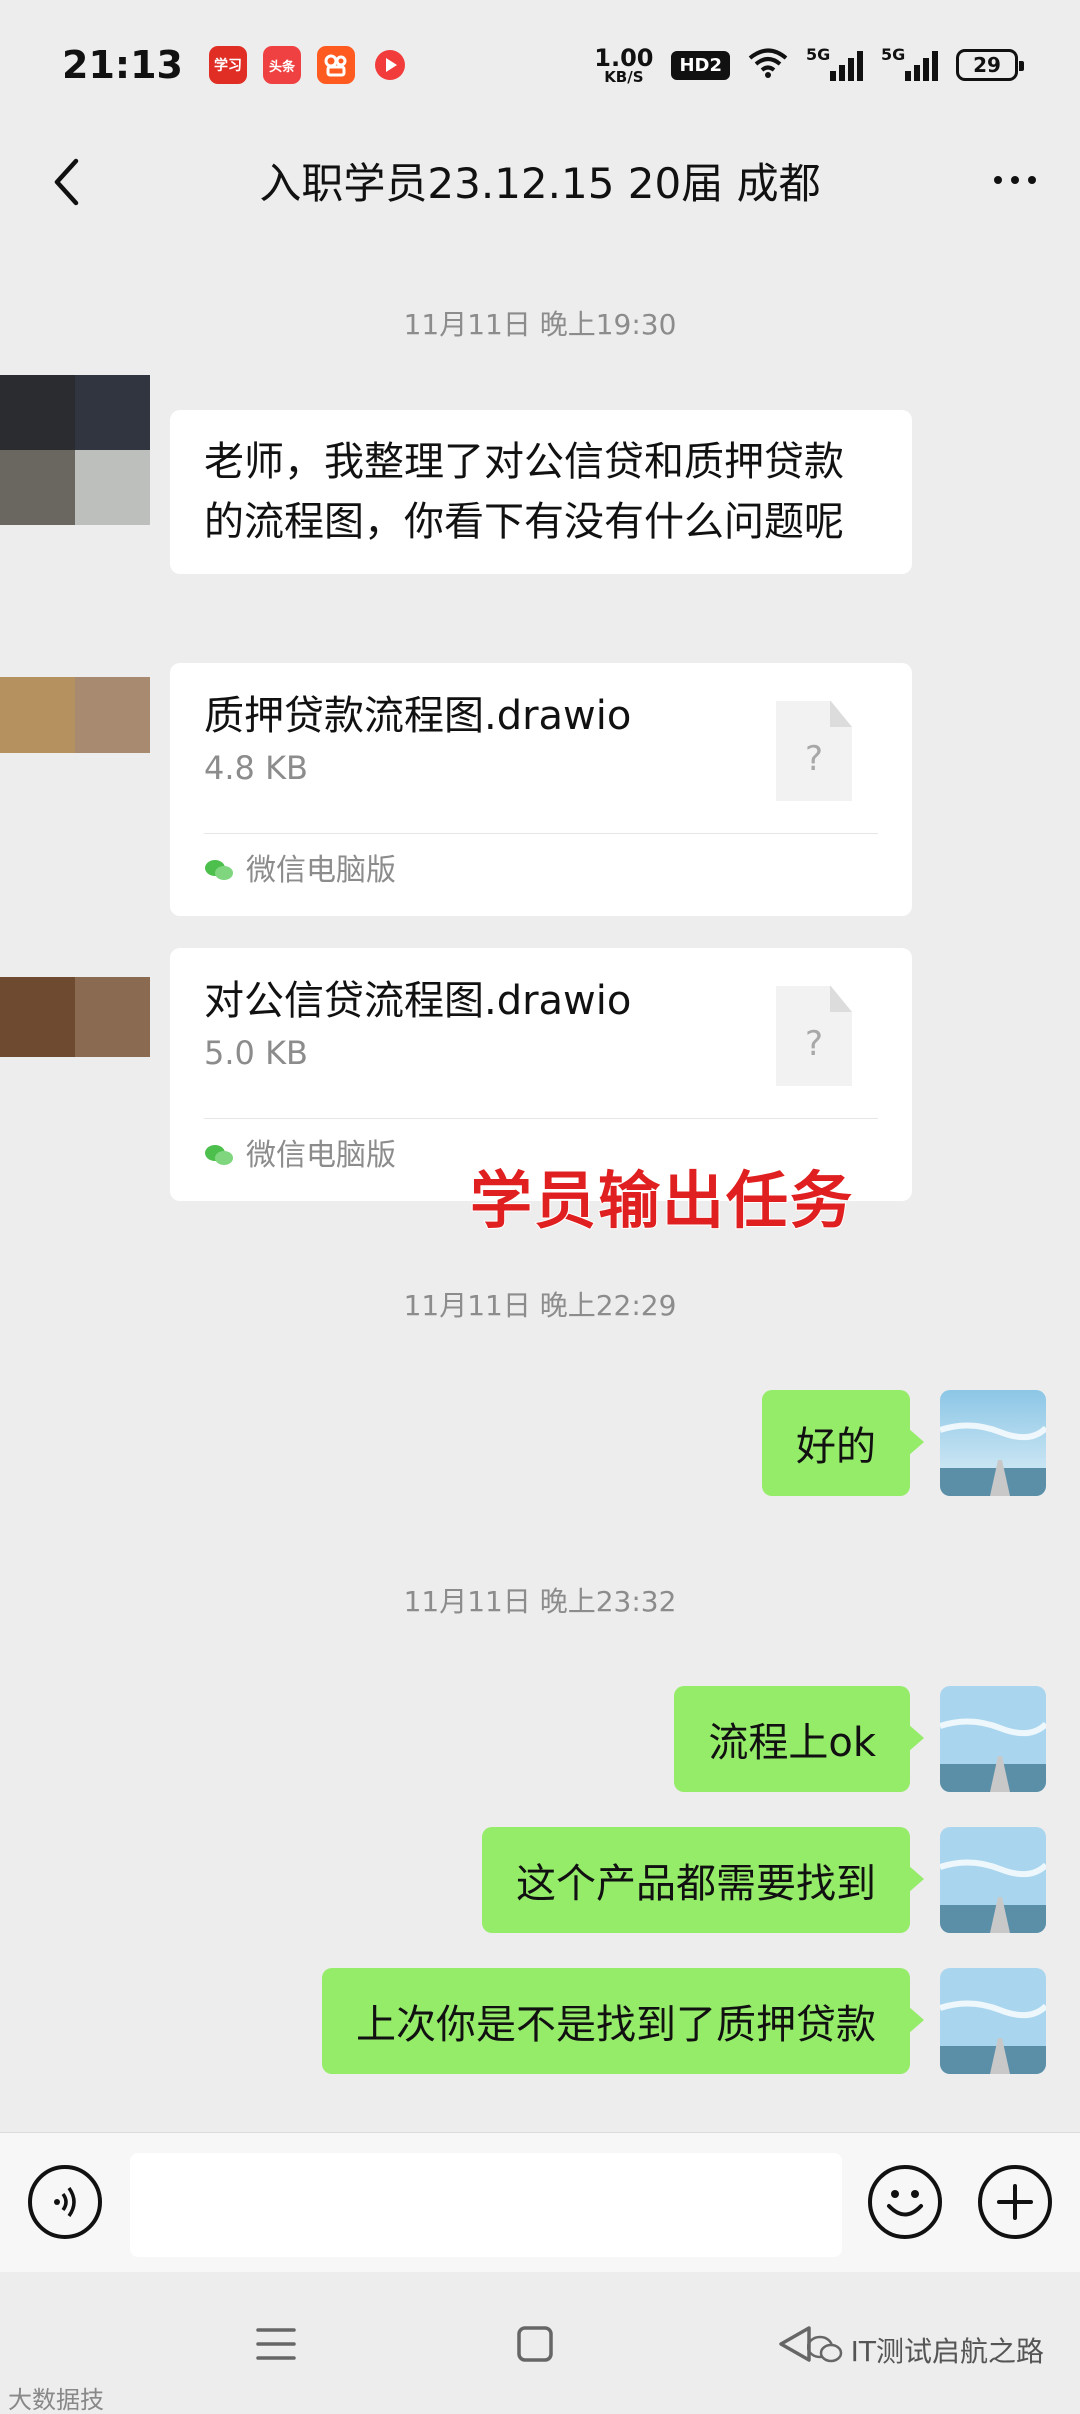 This screenshot has height=2414, width=1080. What do you see at coordinates (703, 1880) in the screenshot?
I see `sent-message-bubble: 这个产品都需要找到` at bounding box center [703, 1880].